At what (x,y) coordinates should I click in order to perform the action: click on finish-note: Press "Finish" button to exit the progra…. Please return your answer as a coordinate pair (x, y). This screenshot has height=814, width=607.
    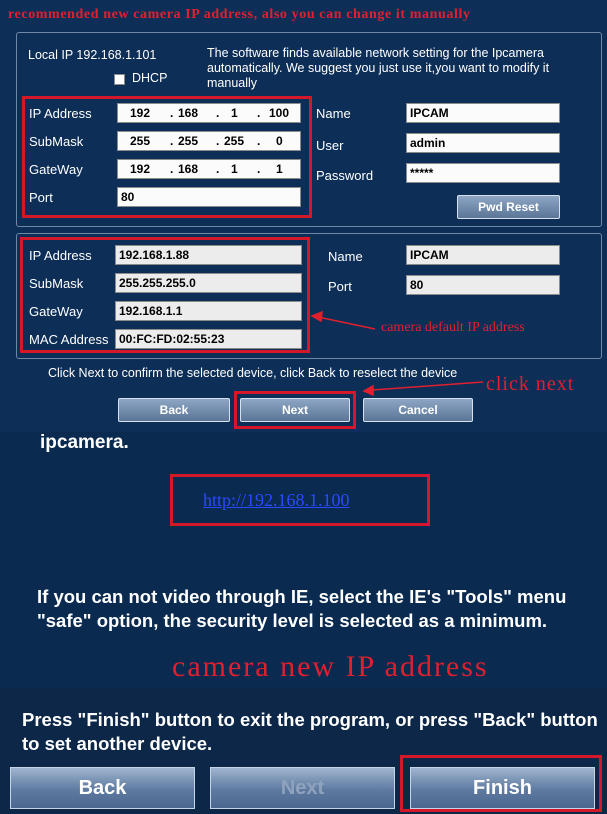
    Looking at the image, I should click on (310, 731).